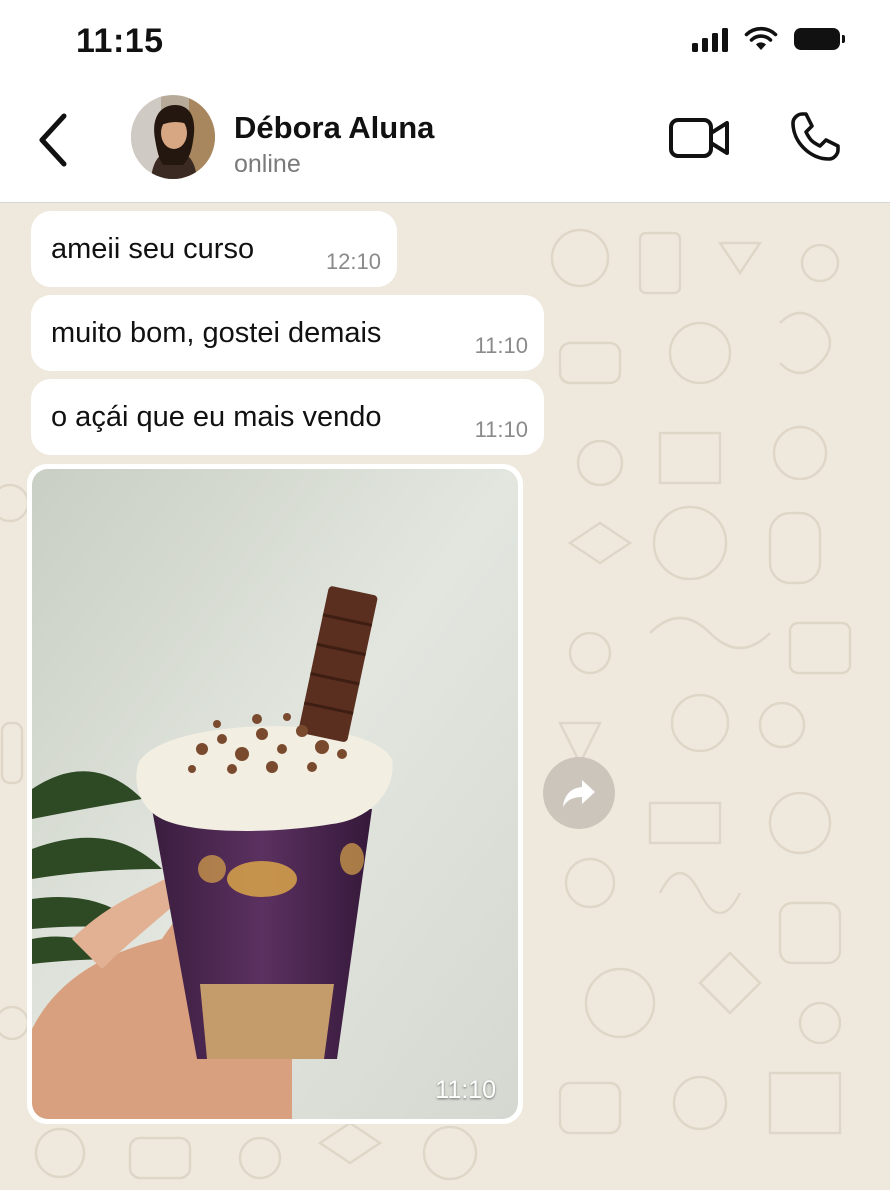  What do you see at coordinates (267, 164) in the screenshot?
I see `contact-status: online` at bounding box center [267, 164].